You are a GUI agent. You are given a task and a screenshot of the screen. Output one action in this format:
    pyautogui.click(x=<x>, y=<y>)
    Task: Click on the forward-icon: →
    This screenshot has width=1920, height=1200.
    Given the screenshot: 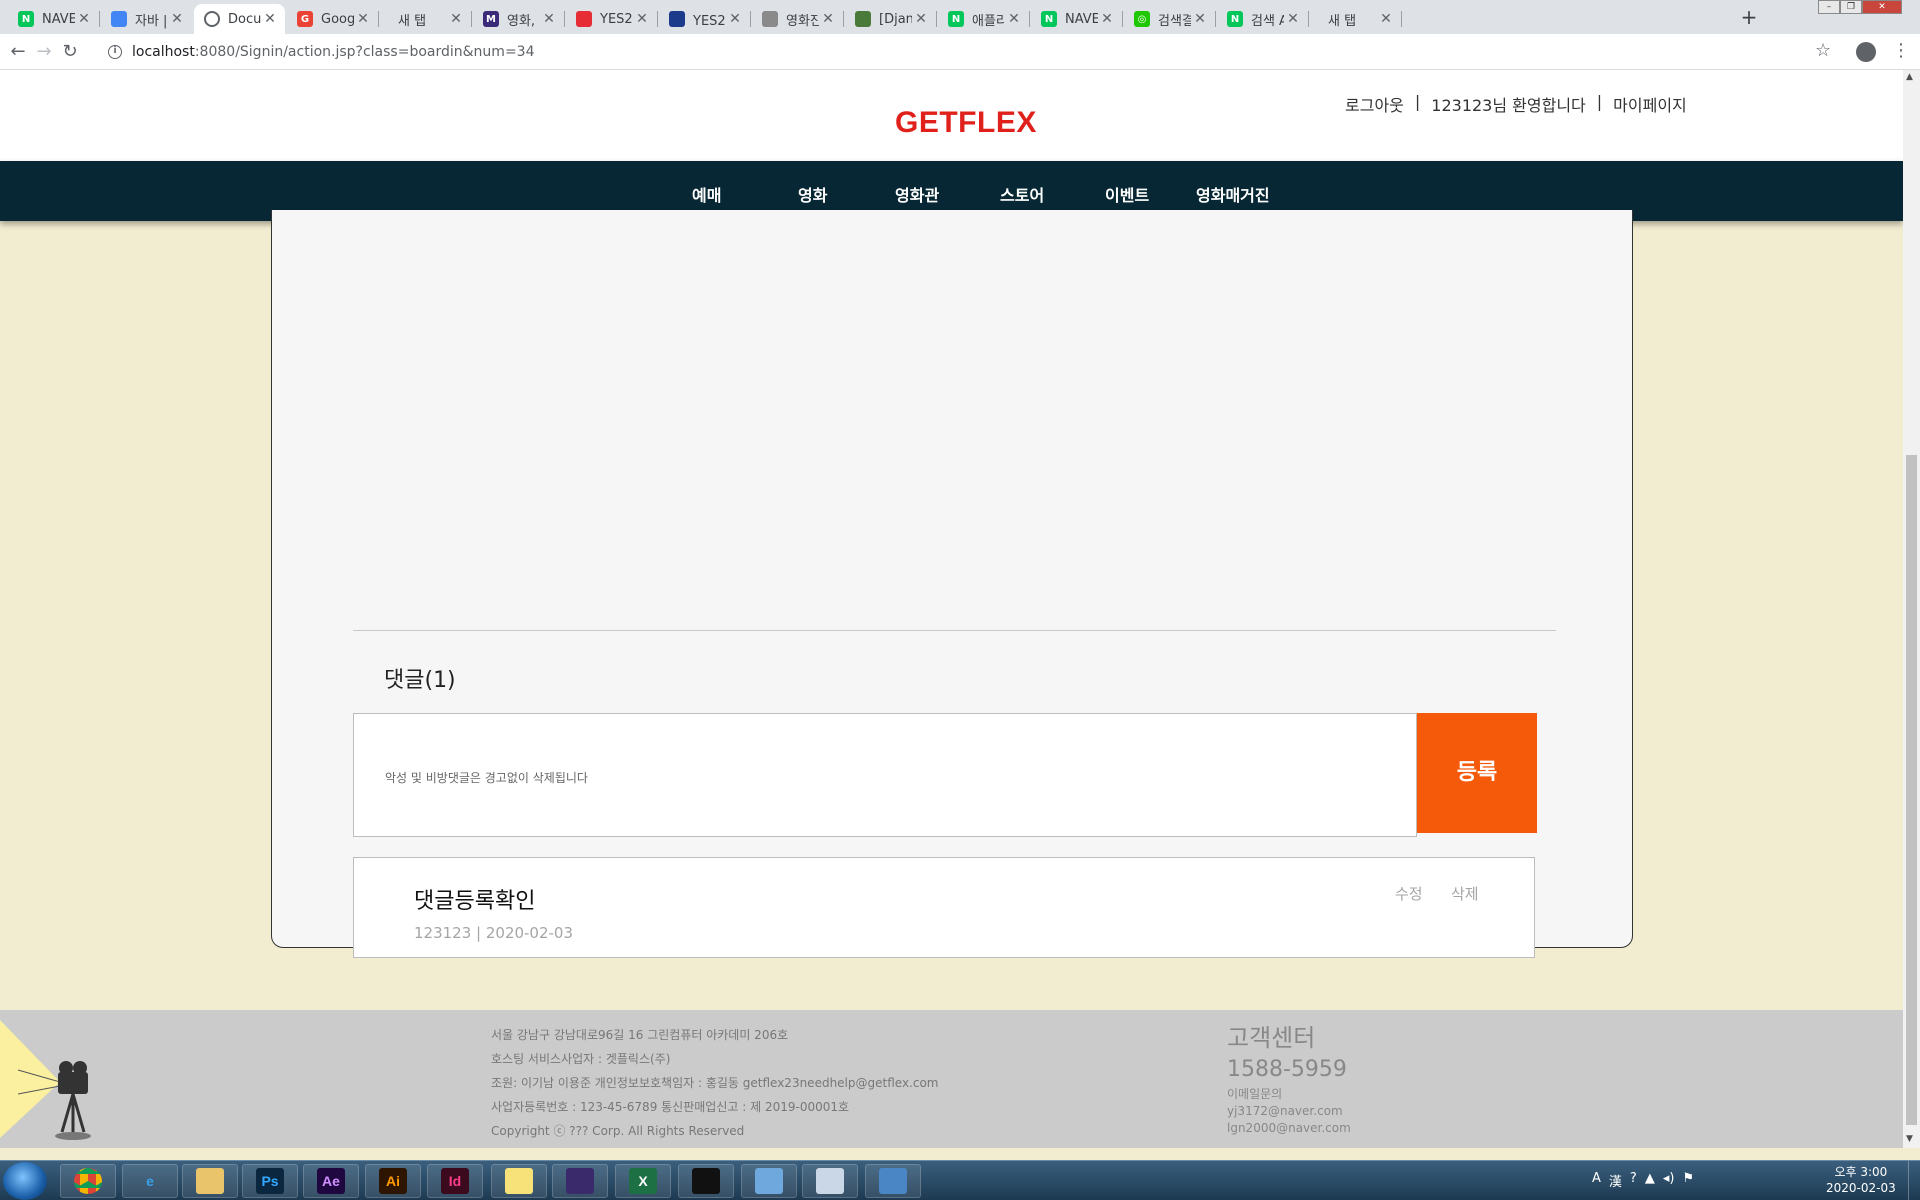 What is the action you would take?
    pyautogui.click(x=44, y=52)
    